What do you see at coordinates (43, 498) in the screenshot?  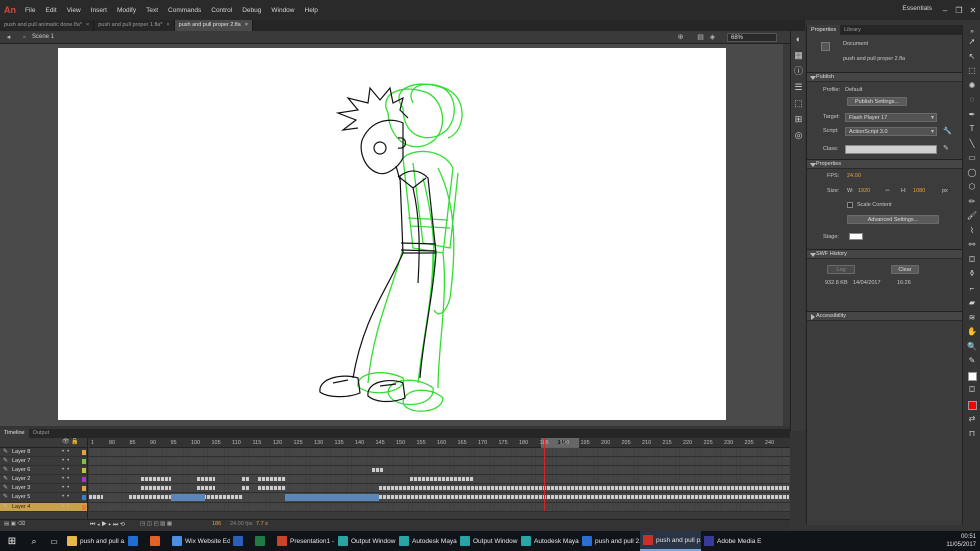 I see `layer-row: ✎ Layer 5 ••` at bounding box center [43, 498].